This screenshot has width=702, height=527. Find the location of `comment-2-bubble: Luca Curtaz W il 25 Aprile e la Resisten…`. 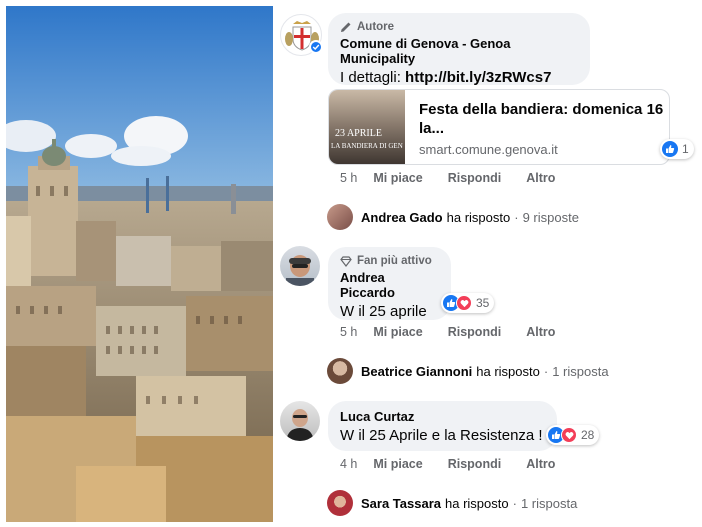

comment-2-bubble: Luca Curtaz W il 25 Aprile e la Resisten… is located at coordinates (442, 426).